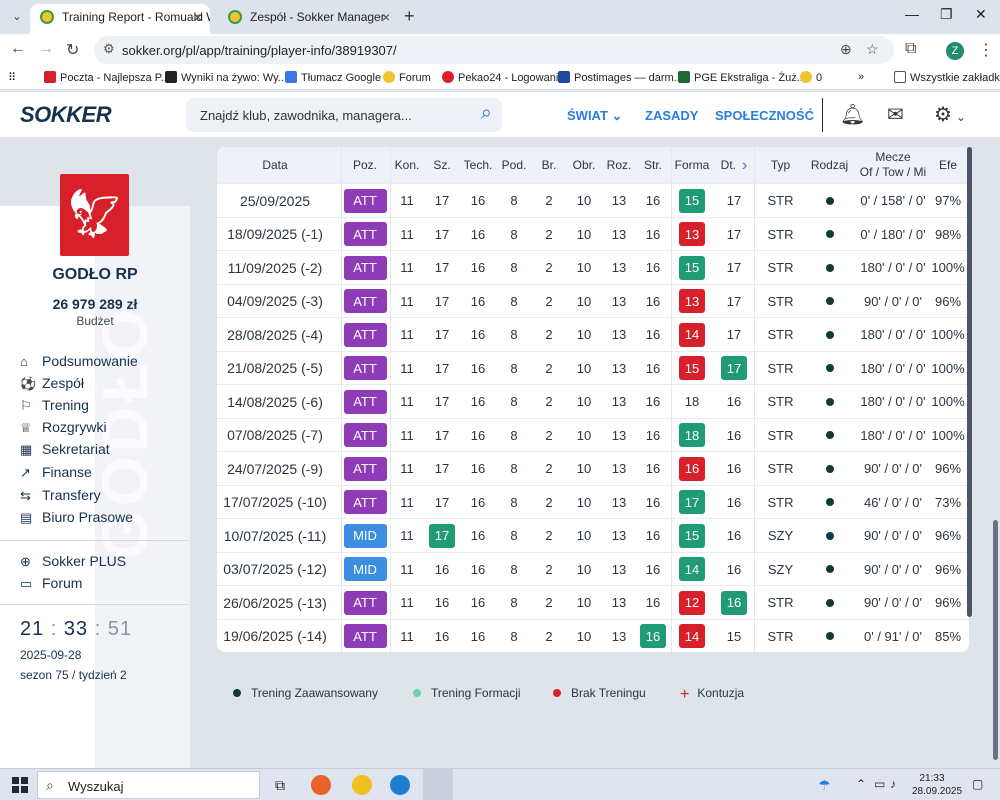  Describe the element at coordinates (549, 165) in the screenshot. I see `column-header-br: Br.` at that location.